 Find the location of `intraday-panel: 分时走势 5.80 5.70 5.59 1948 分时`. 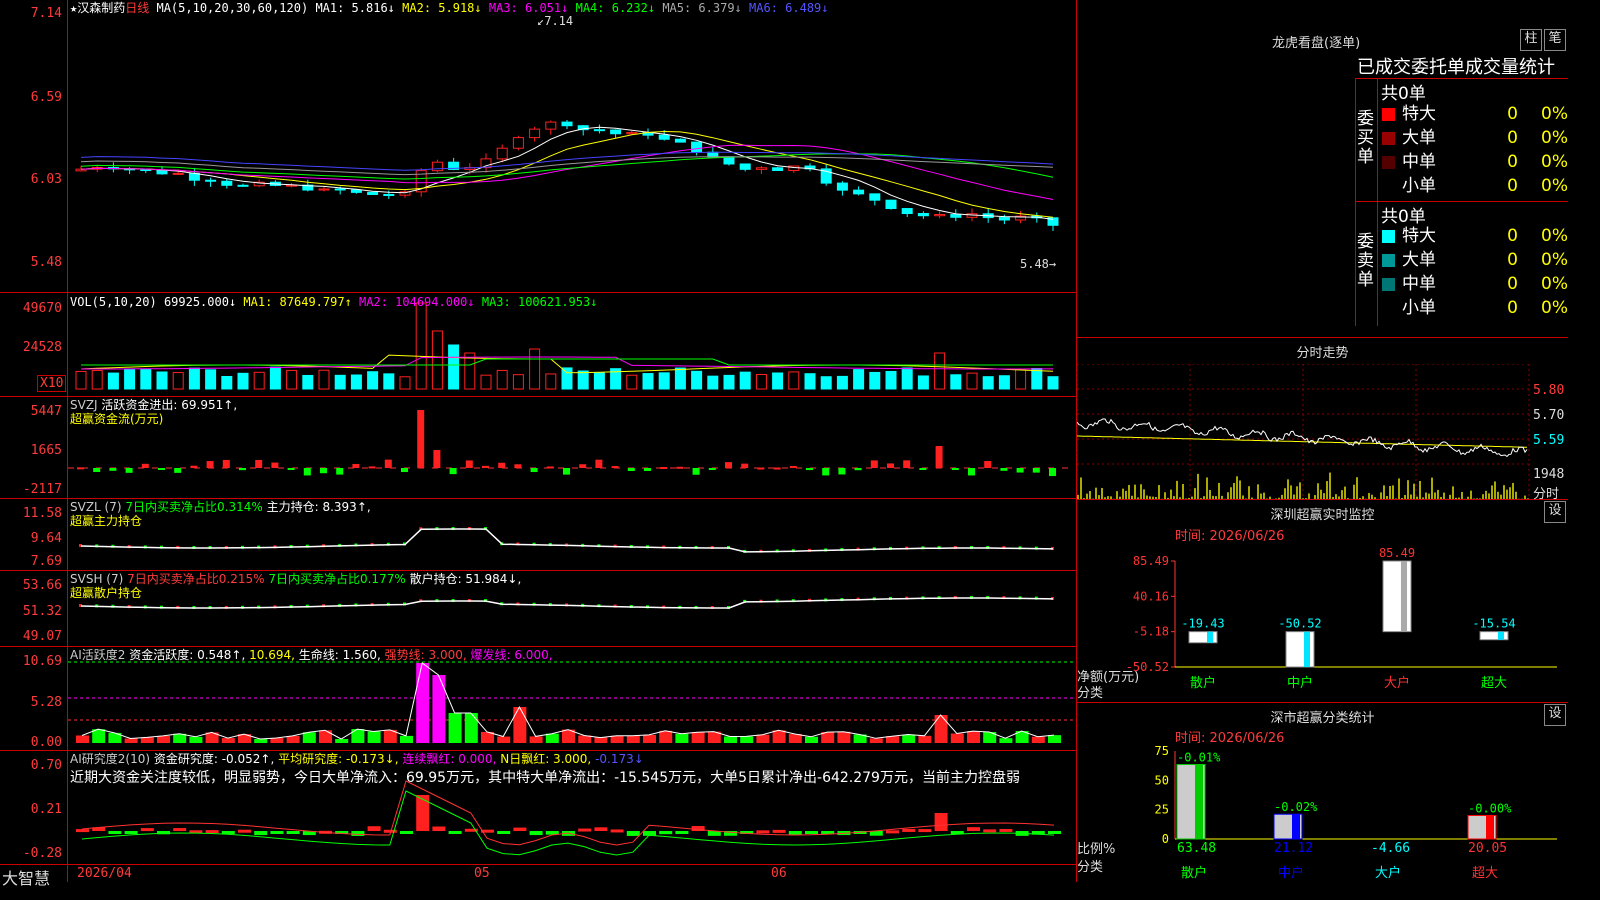

intraday-panel: 分时走势 5.80 5.70 5.59 1948 分时 is located at coordinates (1322, 420).